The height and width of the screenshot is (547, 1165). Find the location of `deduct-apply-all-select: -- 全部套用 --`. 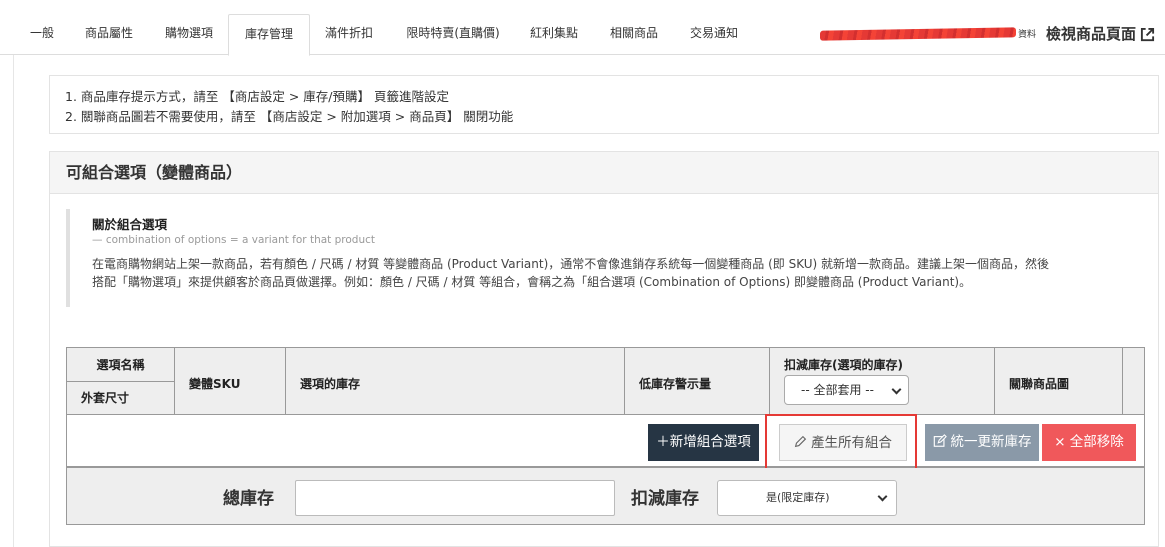

deduct-apply-all-select: -- 全部套用 -- is located at coordinates (846, 390).